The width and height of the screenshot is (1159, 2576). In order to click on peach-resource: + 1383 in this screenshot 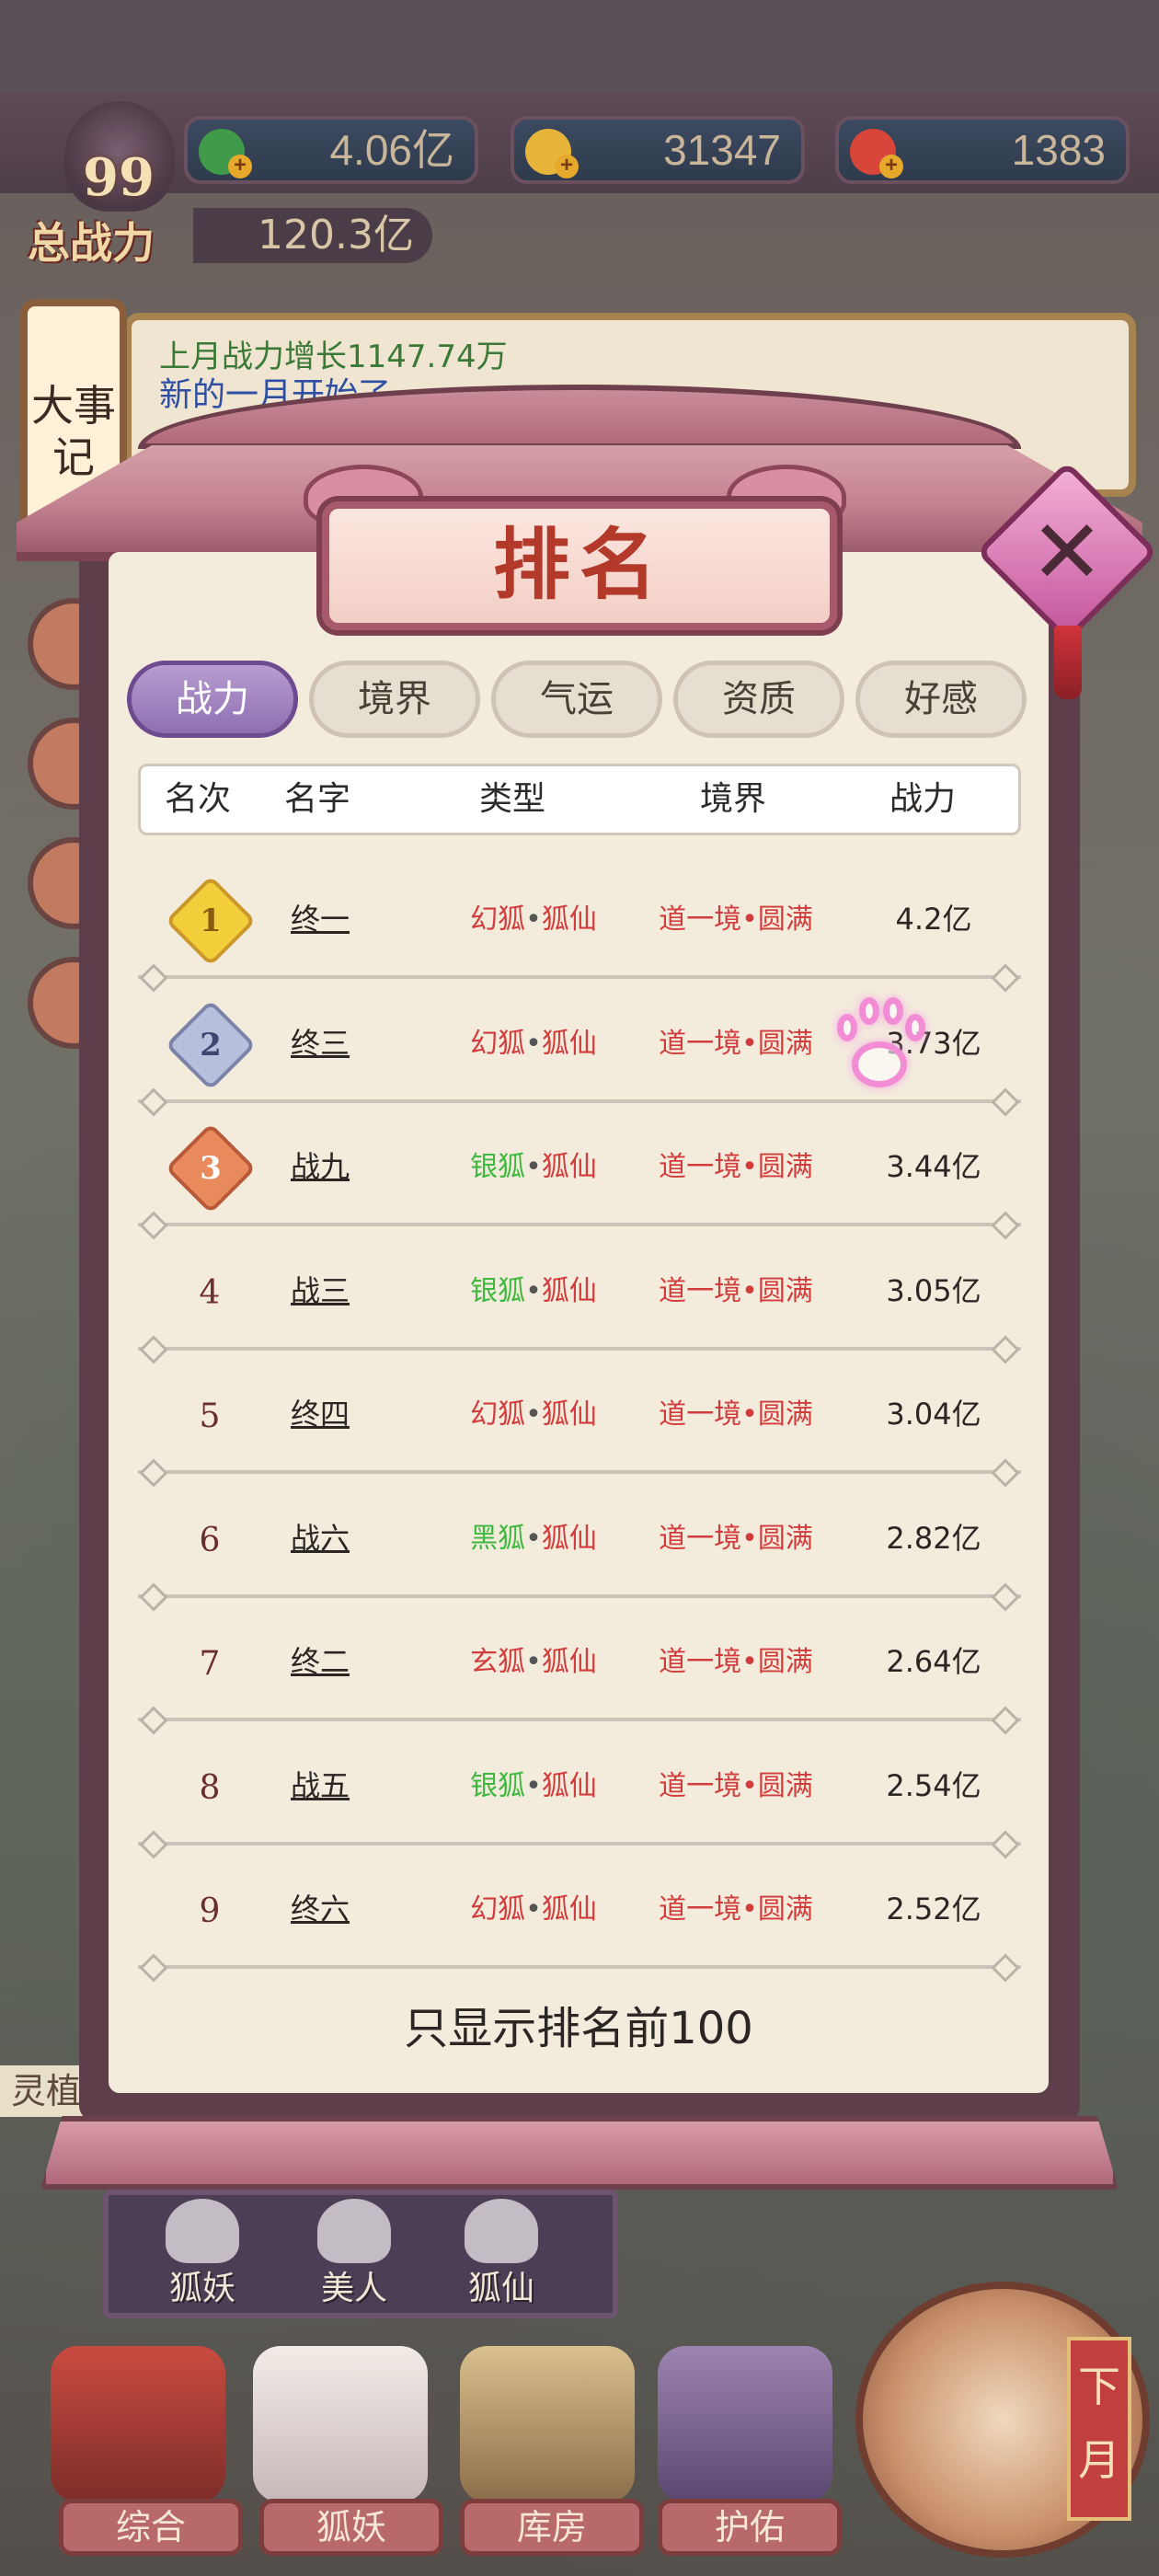, I will do `click(982, 150)`.